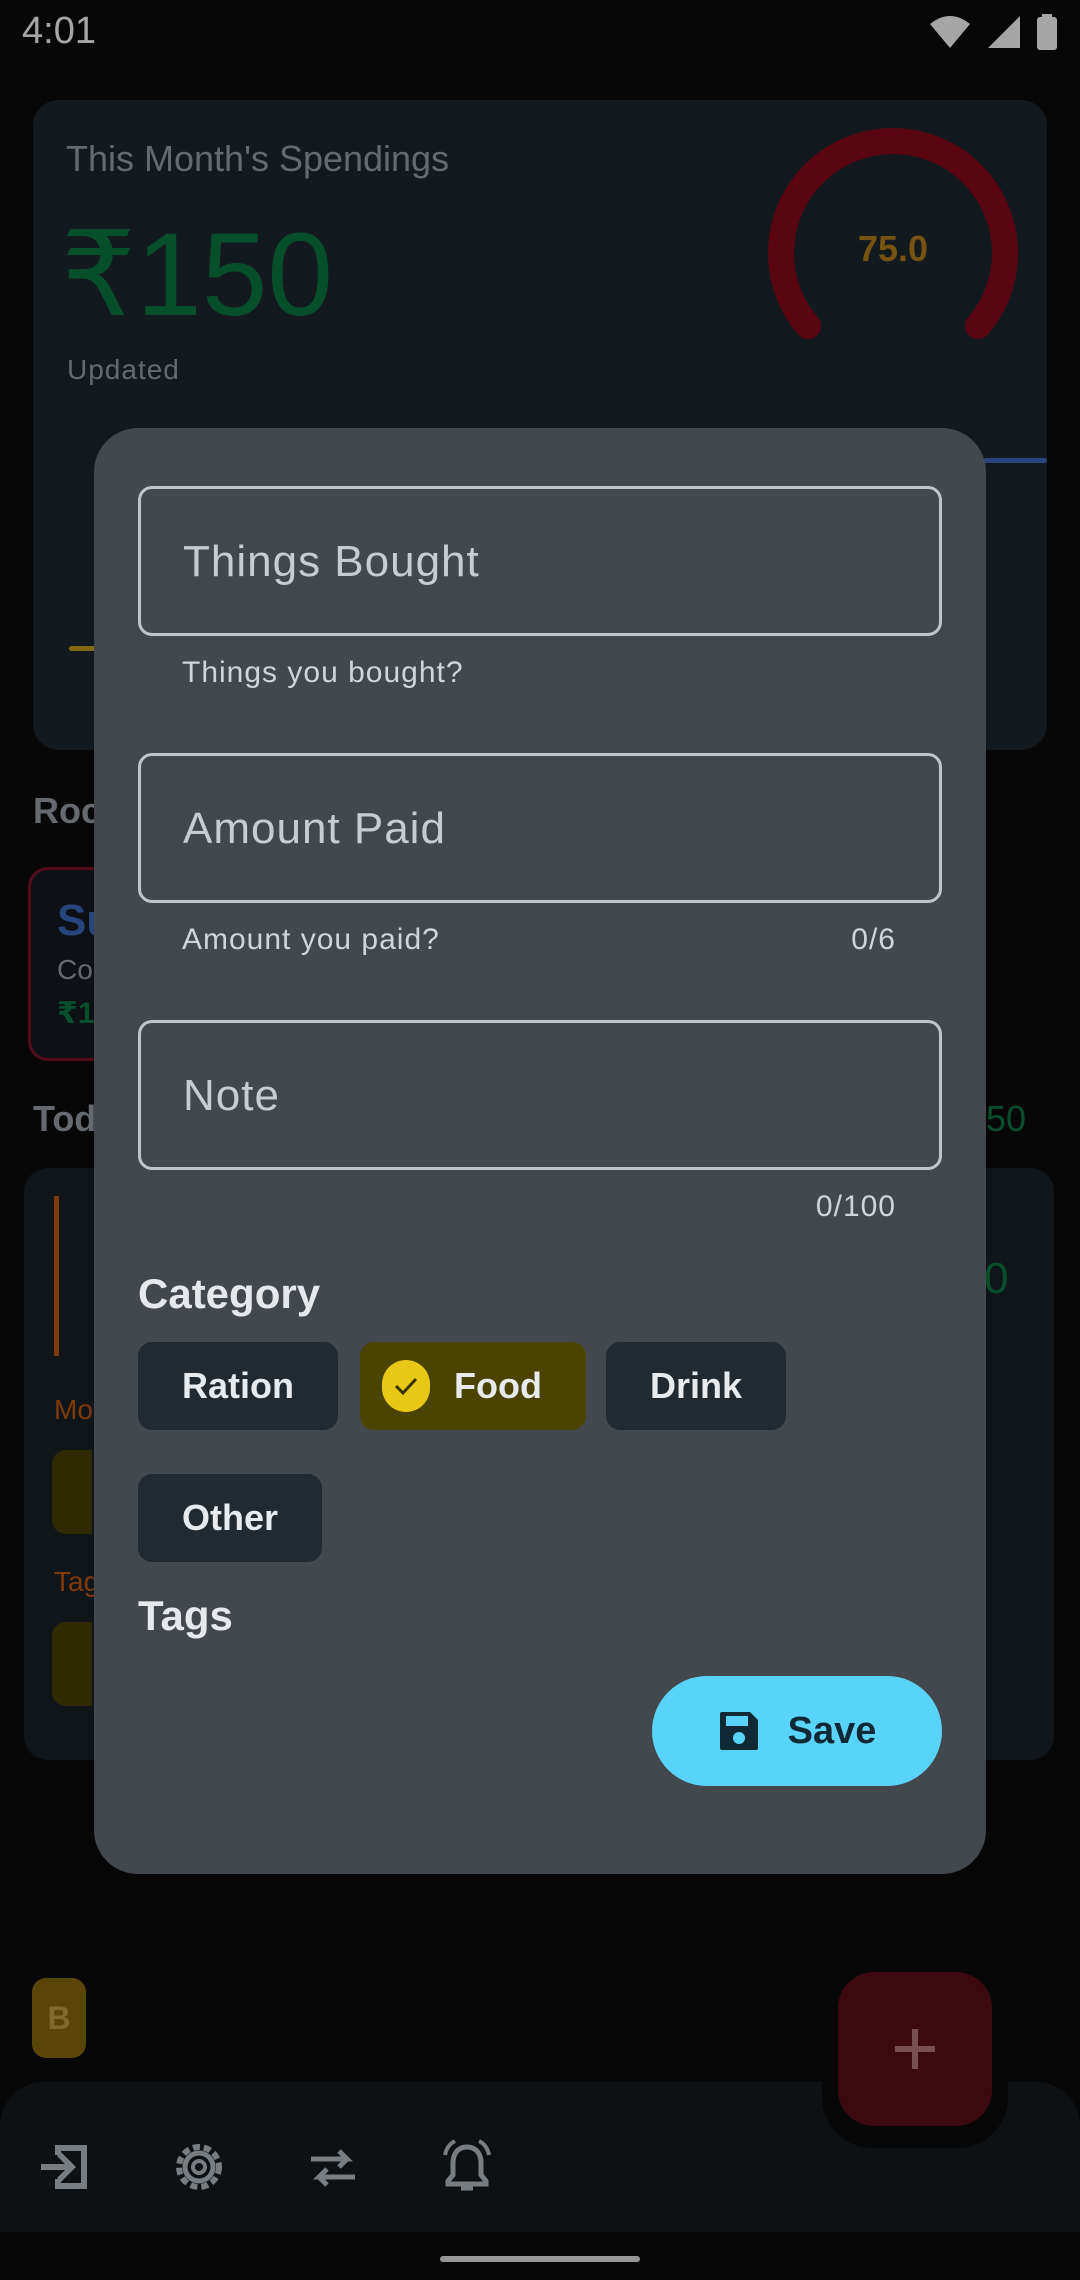 The height and width of the screenshot is (2280, 1080). I want to click on amount-paid-field: Amount Paid, so click(540, 828).